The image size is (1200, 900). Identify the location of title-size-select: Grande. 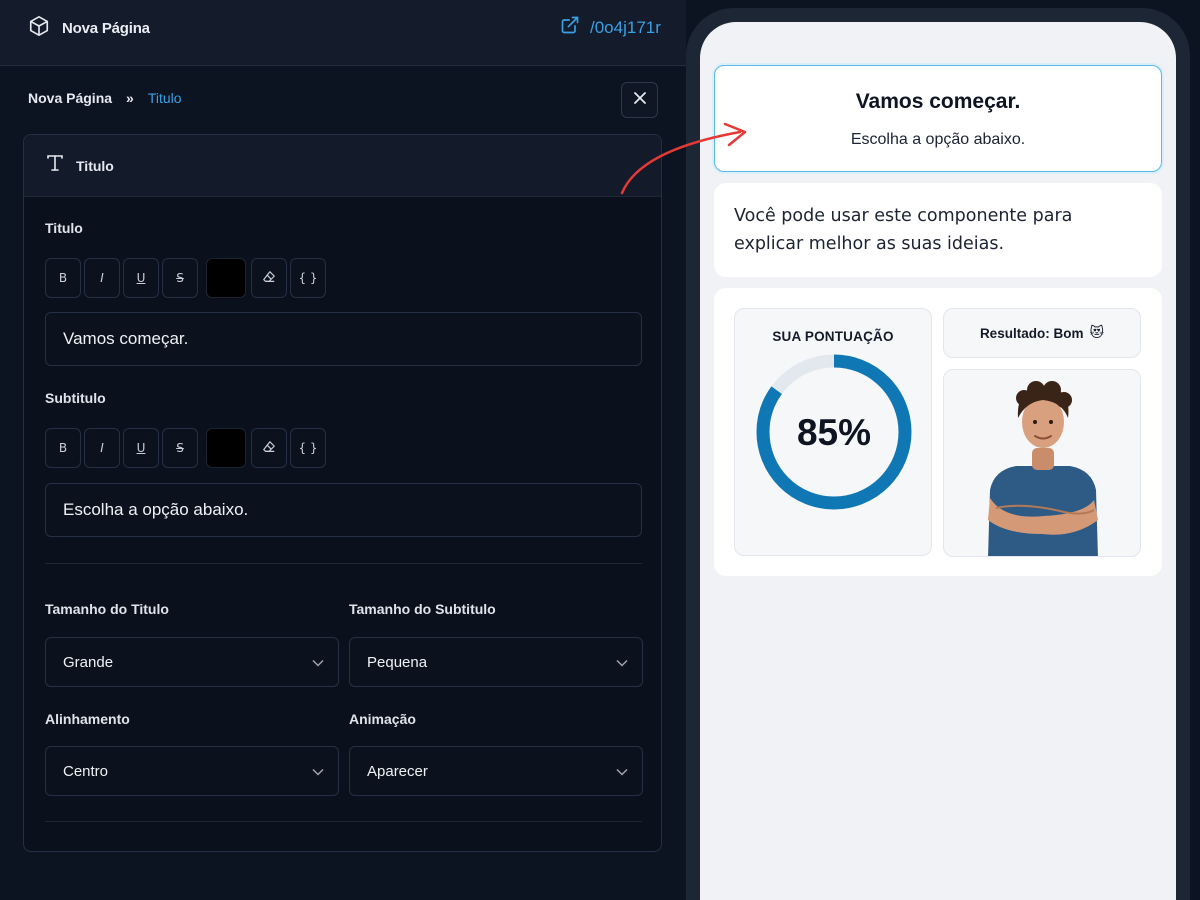
(192, 662).